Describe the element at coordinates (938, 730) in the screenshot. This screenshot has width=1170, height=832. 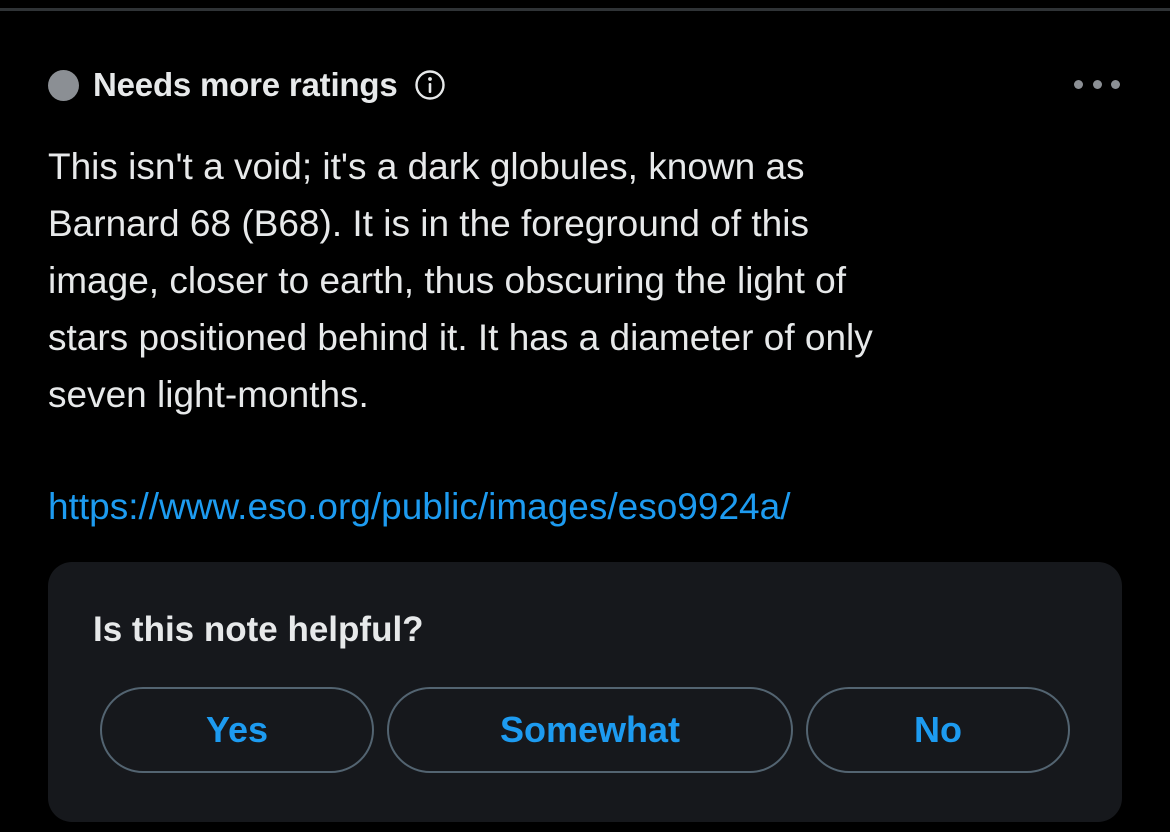
I see `no-button: No` at that location.